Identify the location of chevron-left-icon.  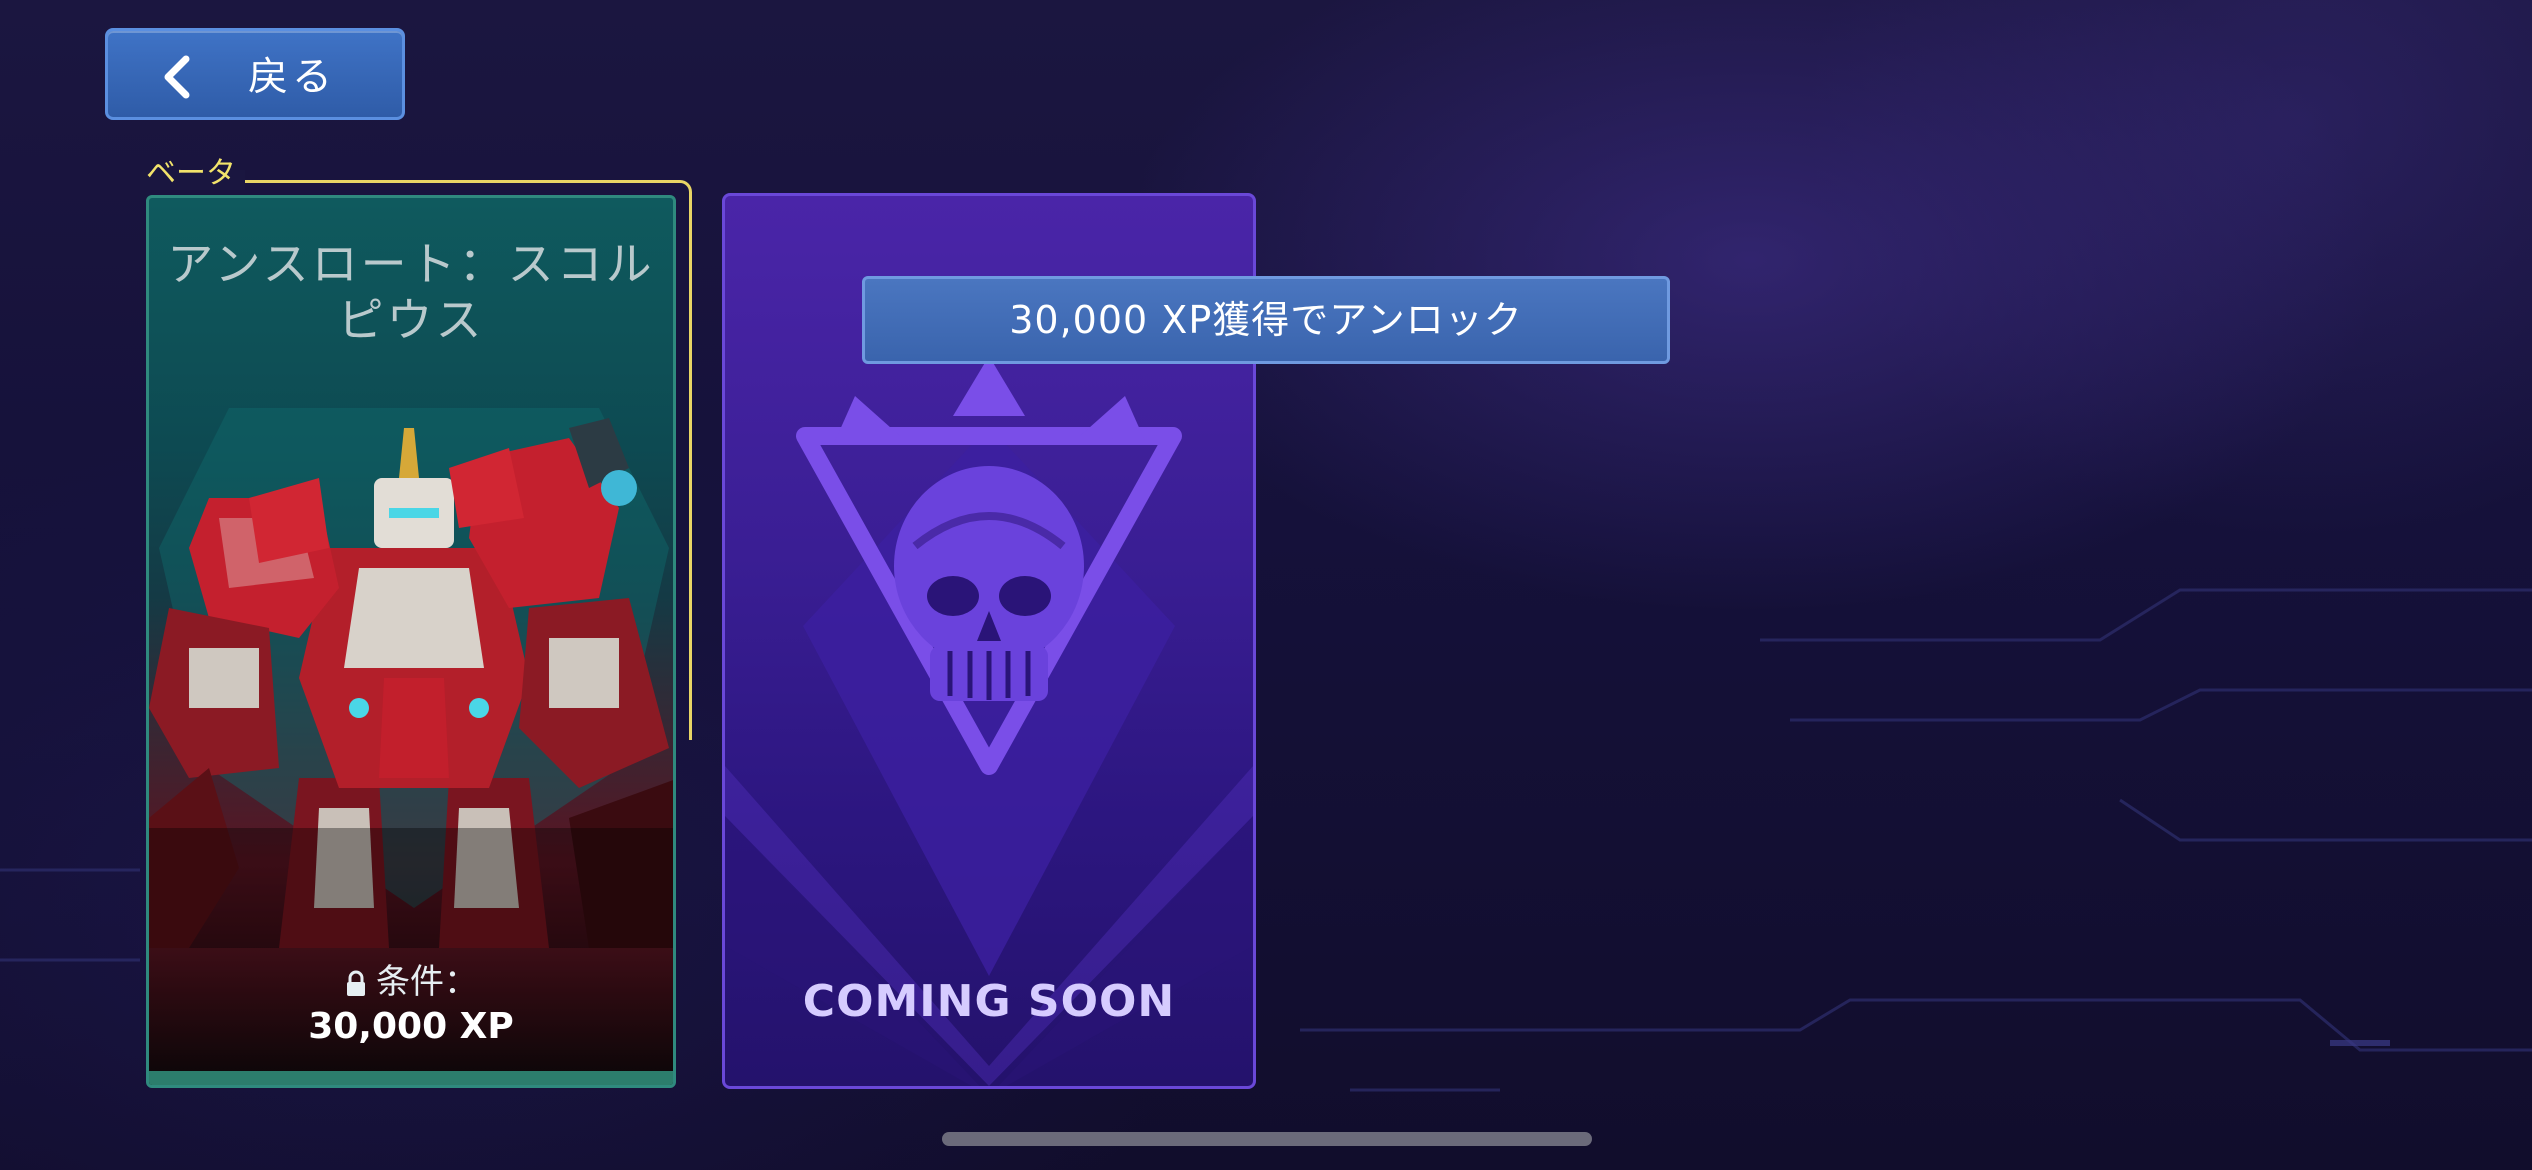
(177, 77).